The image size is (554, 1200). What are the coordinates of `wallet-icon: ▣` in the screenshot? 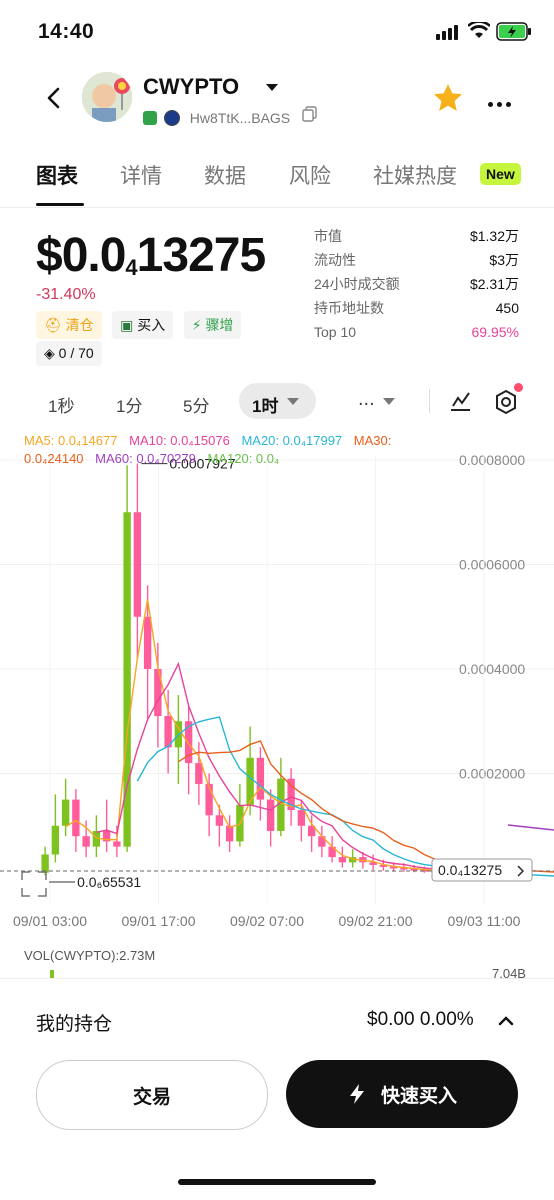 It's located at (127, 325).